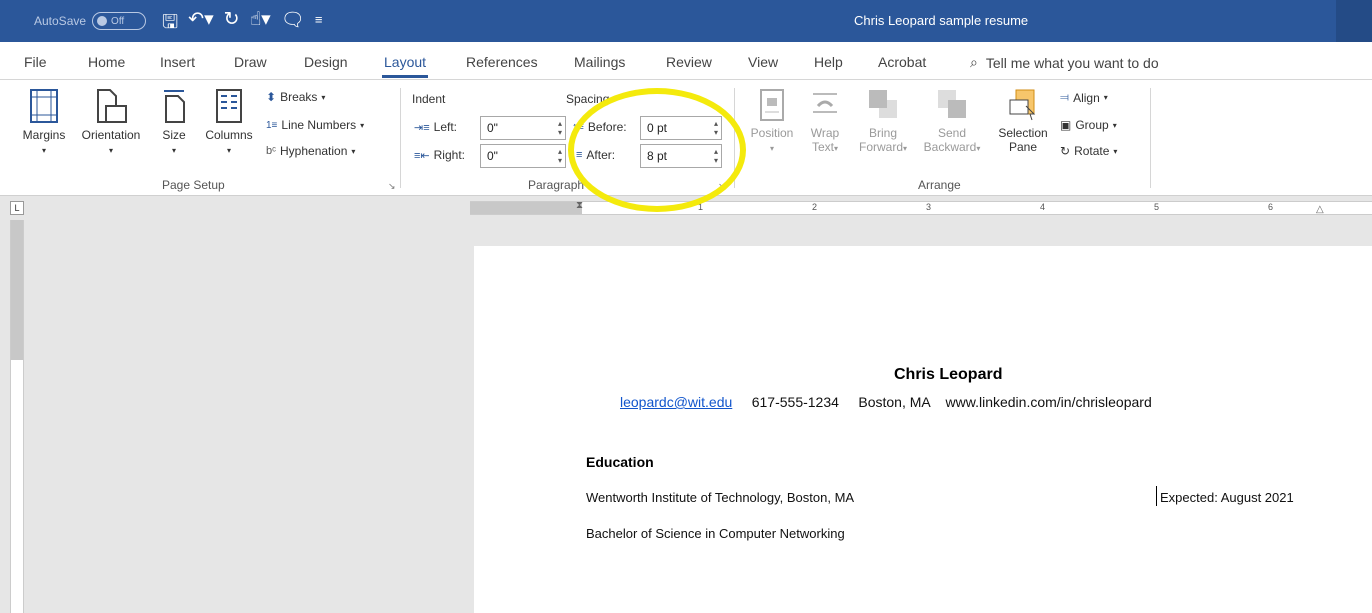  I want to click on selection-pane-label-2: Pane, so click(1023, 147).